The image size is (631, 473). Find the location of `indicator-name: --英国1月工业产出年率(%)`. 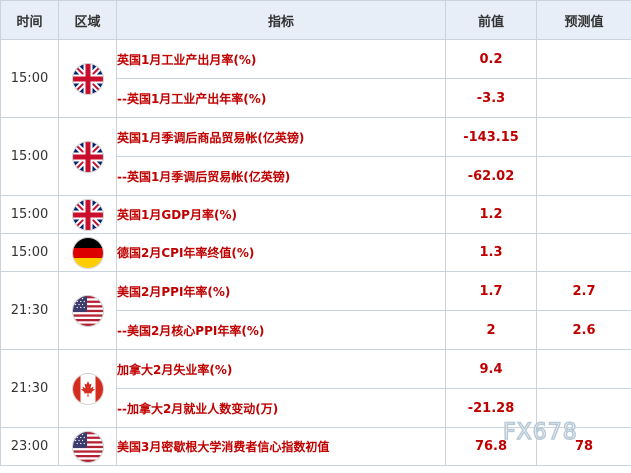

indicator-name: --英国1月工业产出年率(%) is located at coordinates (281, 98).